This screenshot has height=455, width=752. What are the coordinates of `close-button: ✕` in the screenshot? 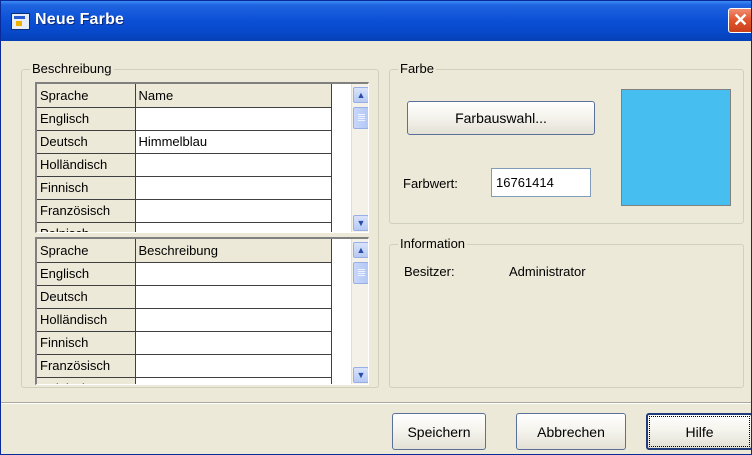 It's located at (739, 20).